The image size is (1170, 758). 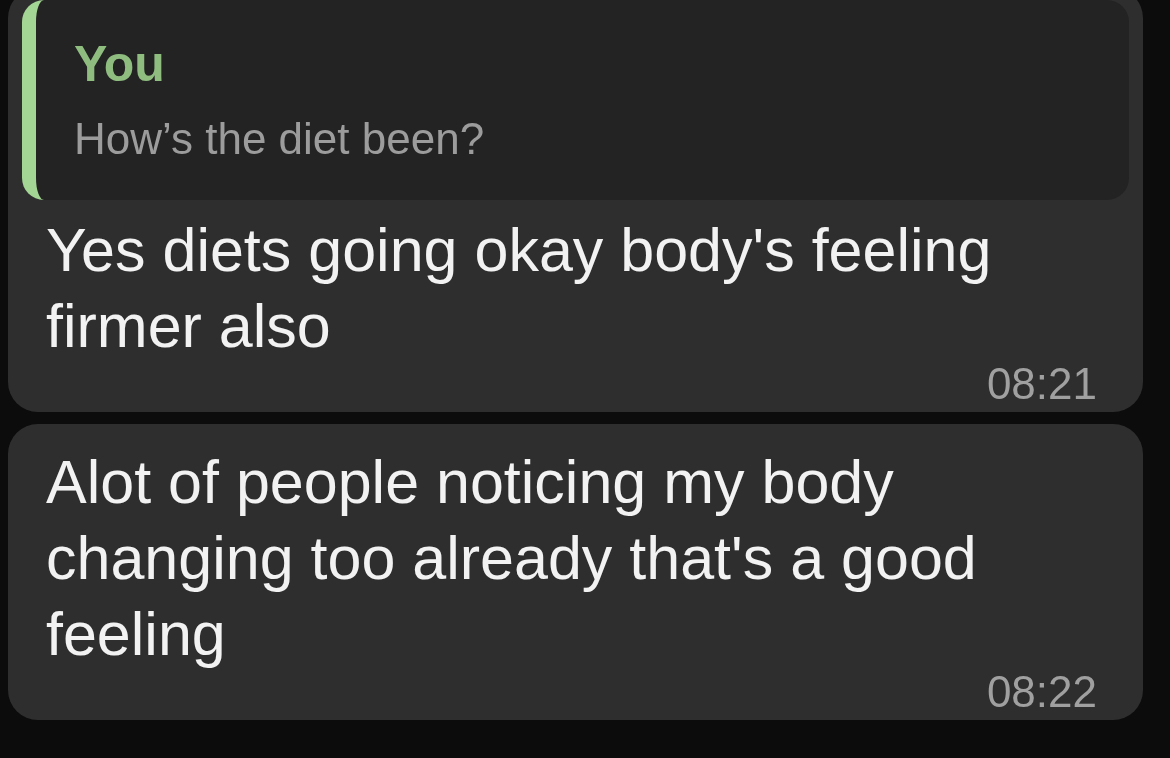 What do you see at coordinates (1041, 384) in the screenshot?
I see `message-time: 08:21` at bounding box center [1041, 384].